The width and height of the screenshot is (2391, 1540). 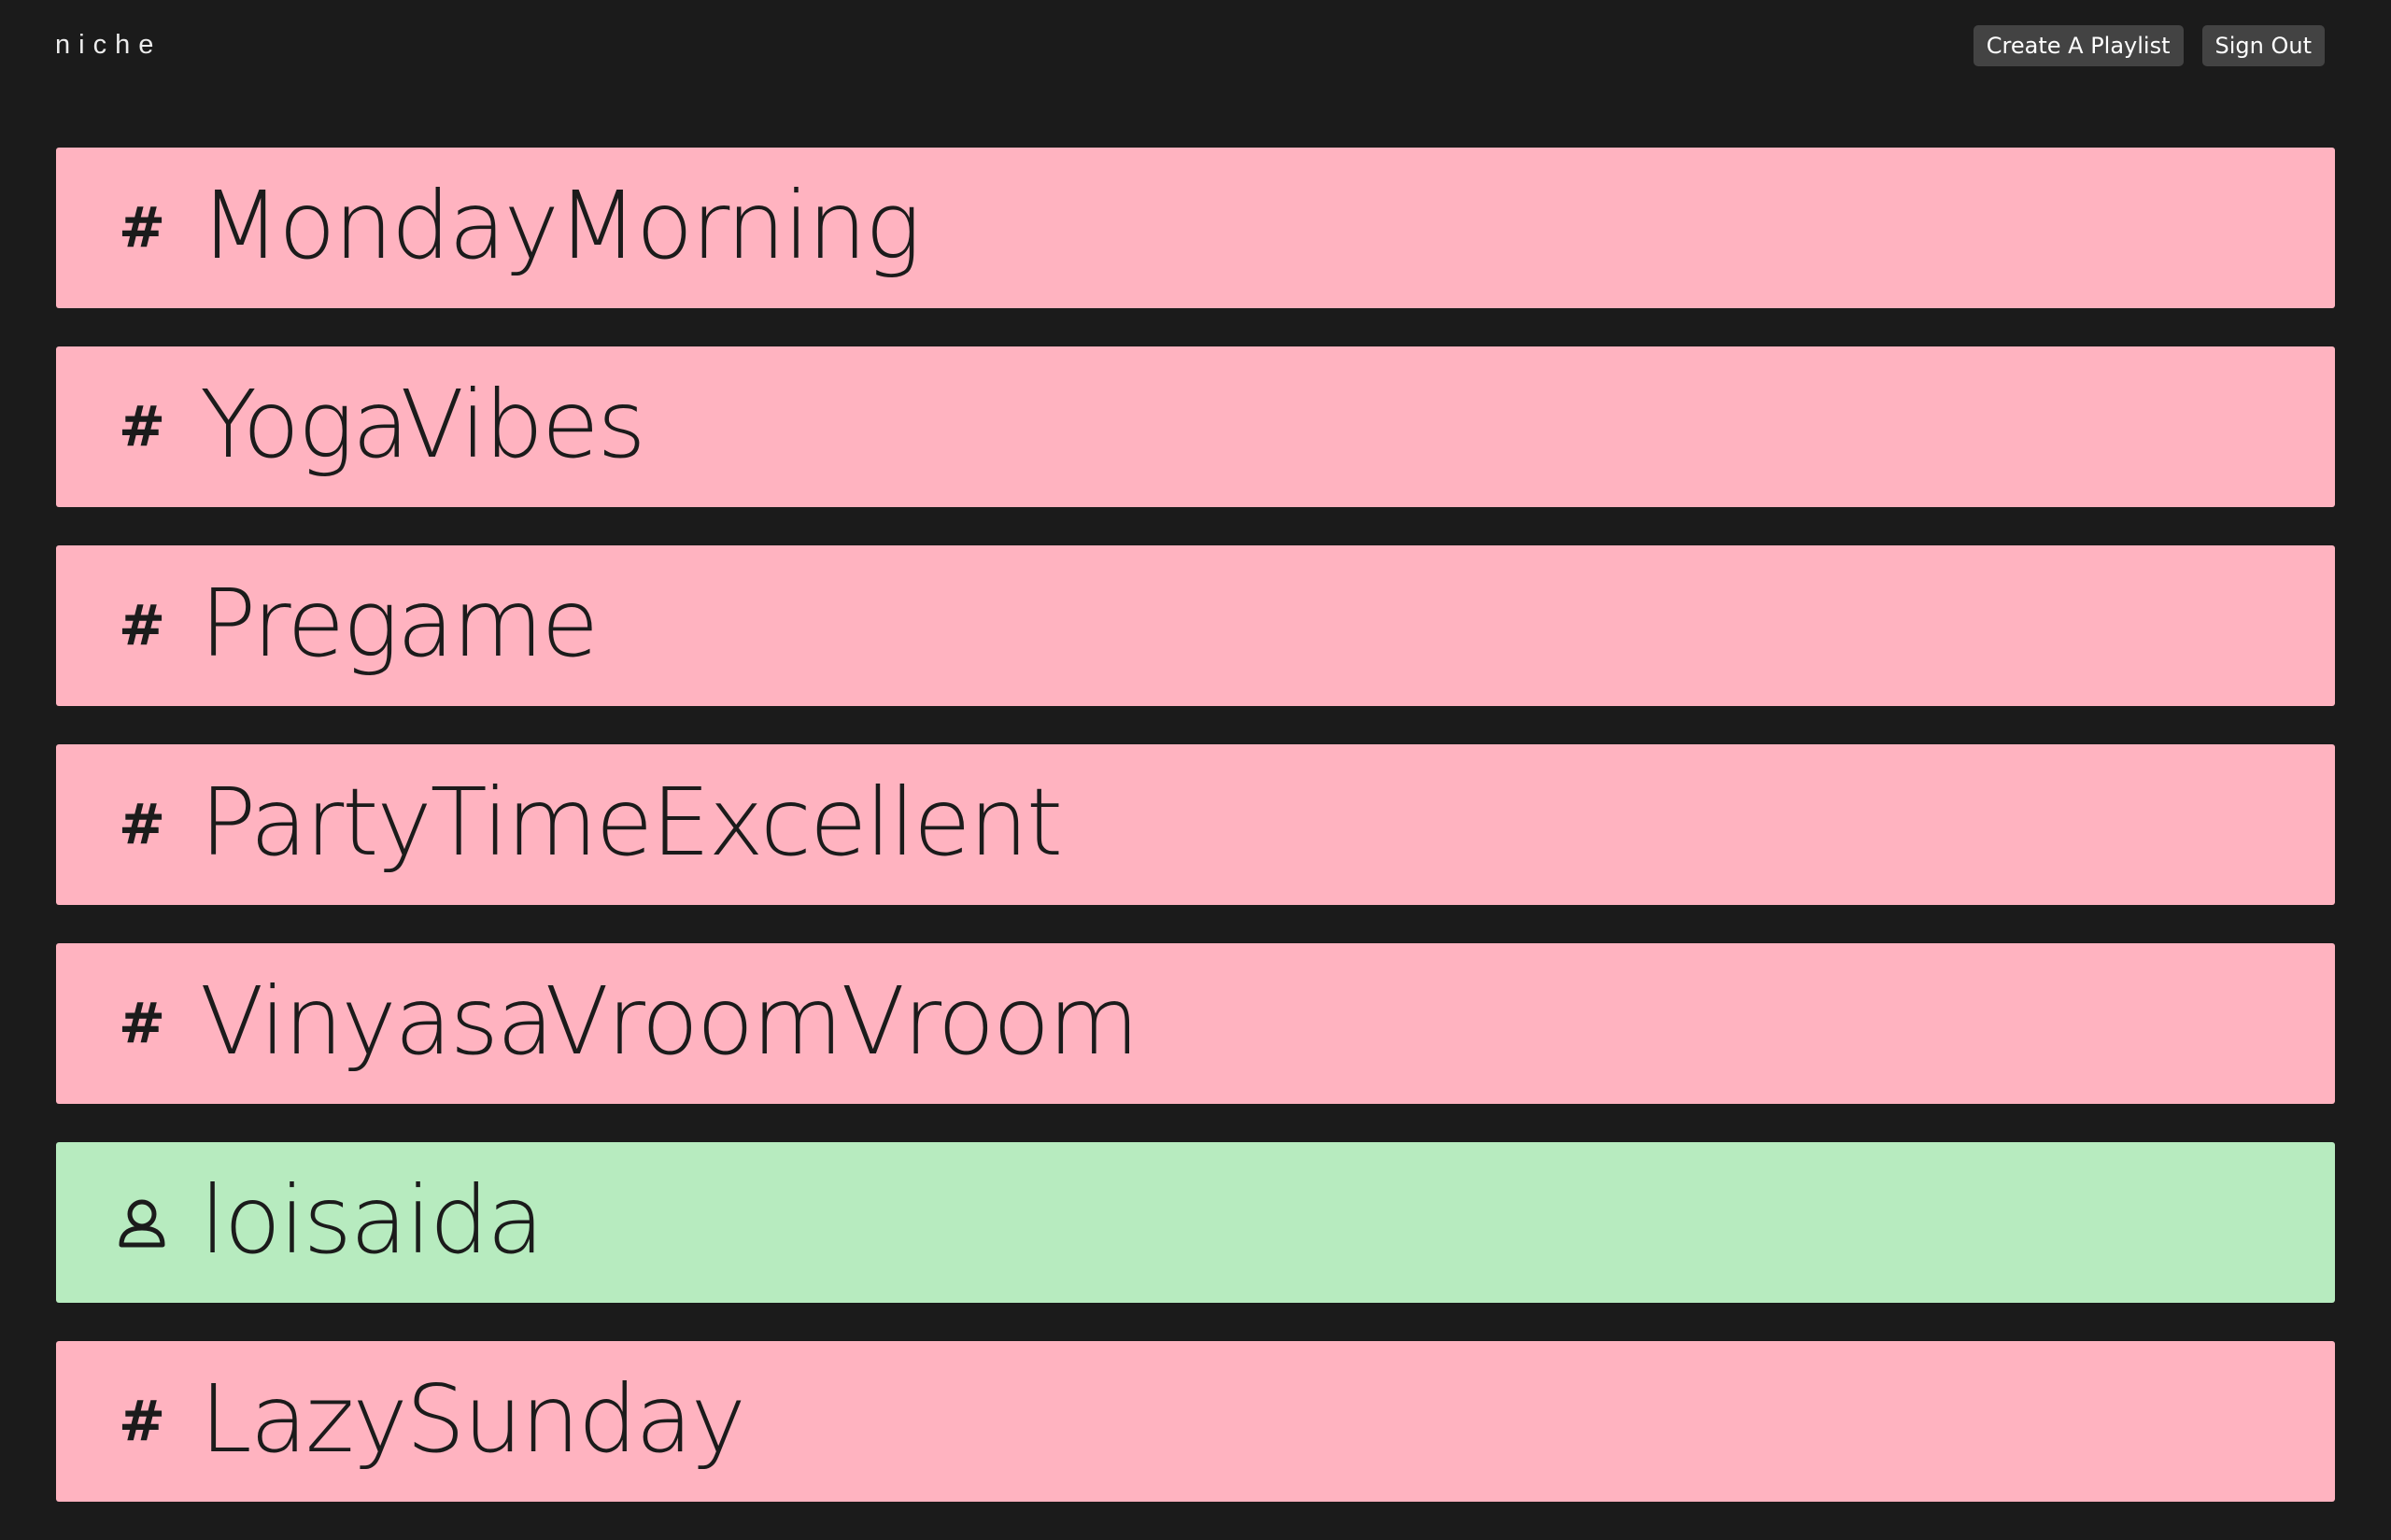 I want to click on top-nav: Create A Playlist Sign Out, so click(x=2149, y=46).